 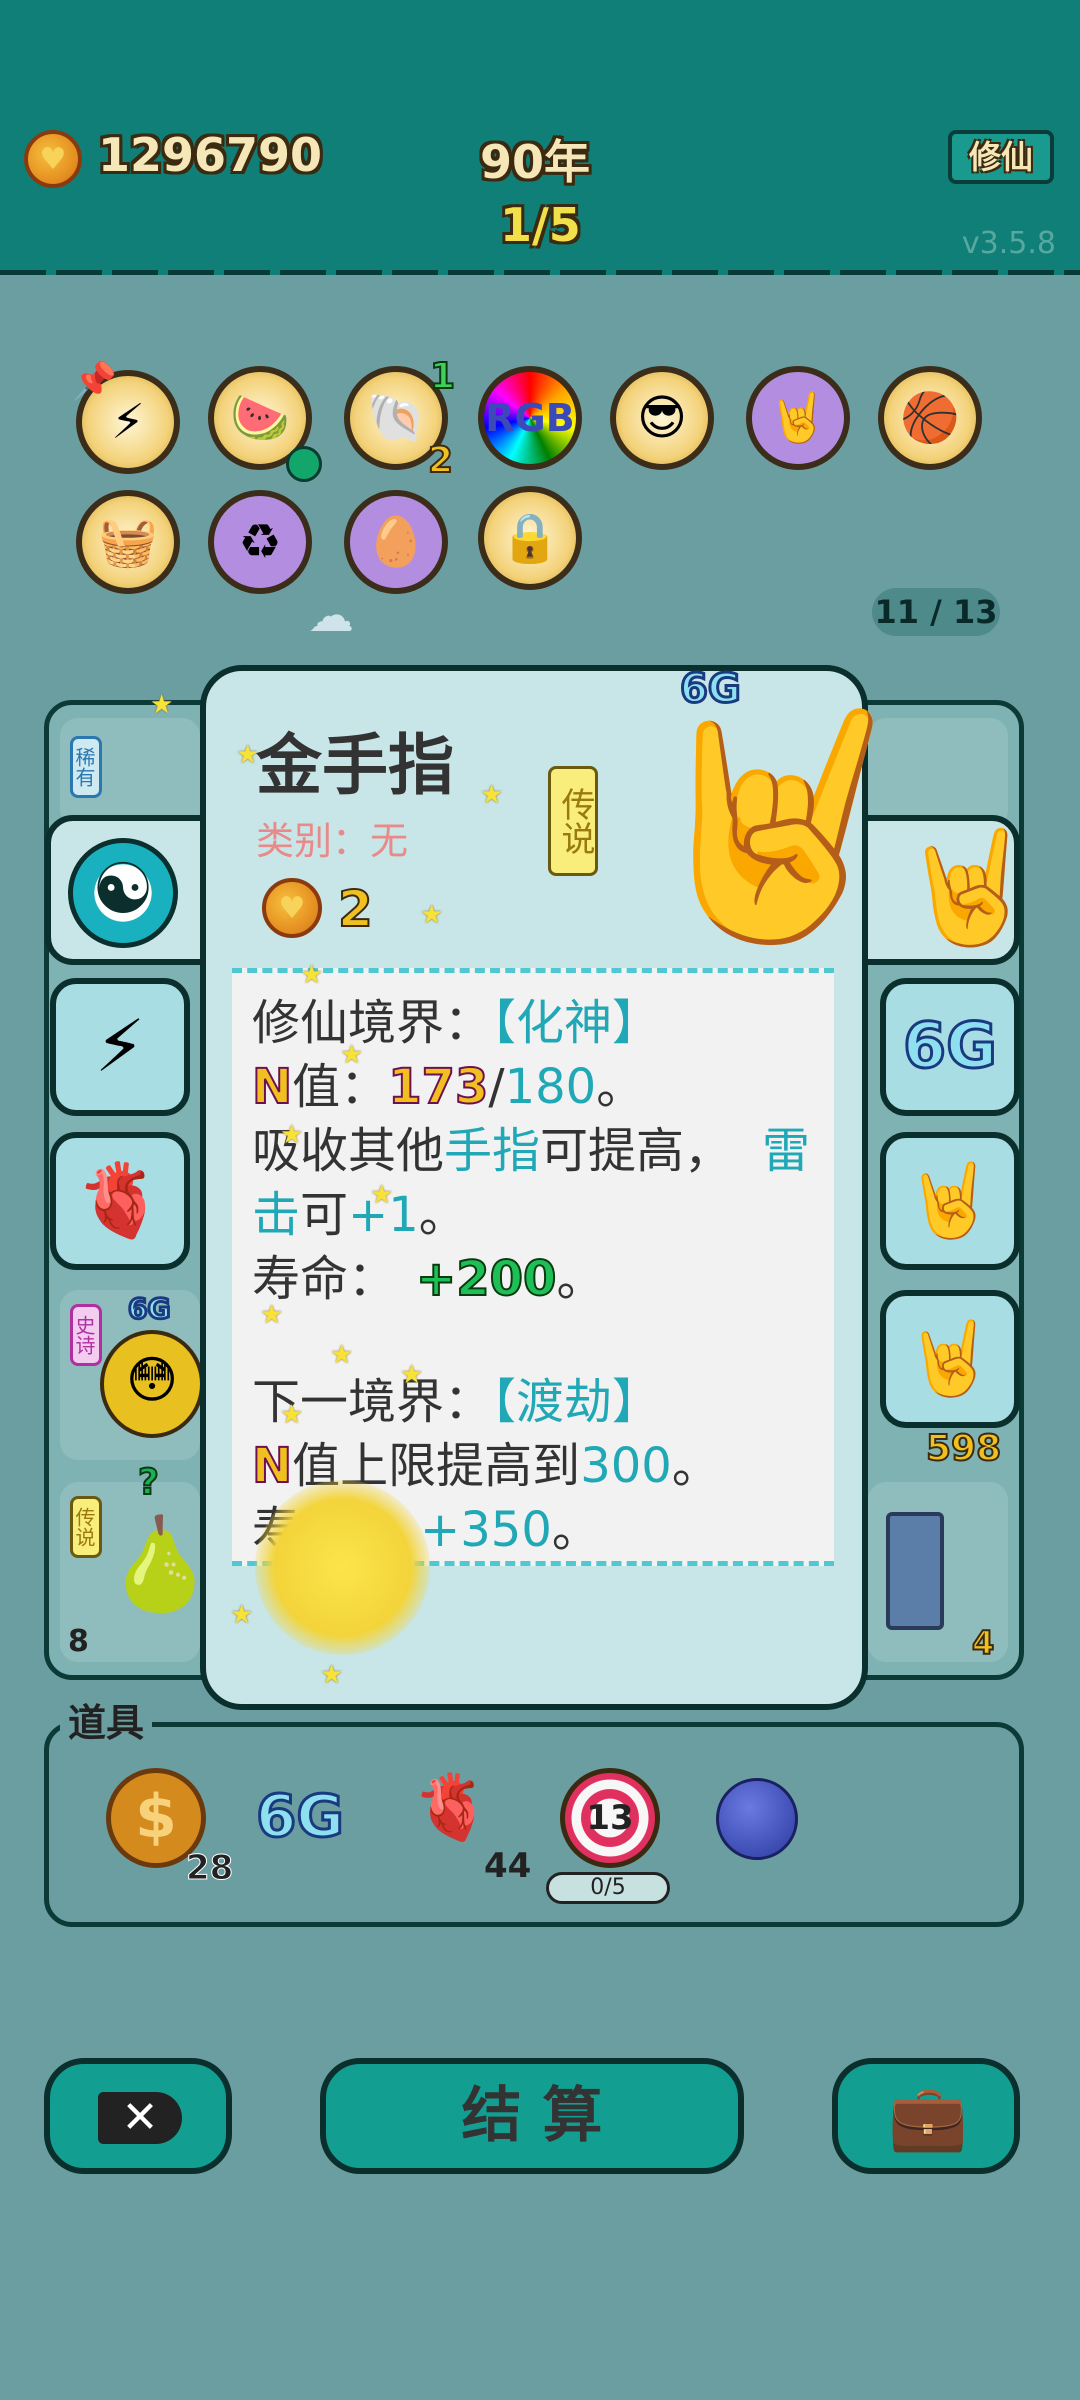 I want to click on basket-icon: 🧺, so click(x=128, y=542).